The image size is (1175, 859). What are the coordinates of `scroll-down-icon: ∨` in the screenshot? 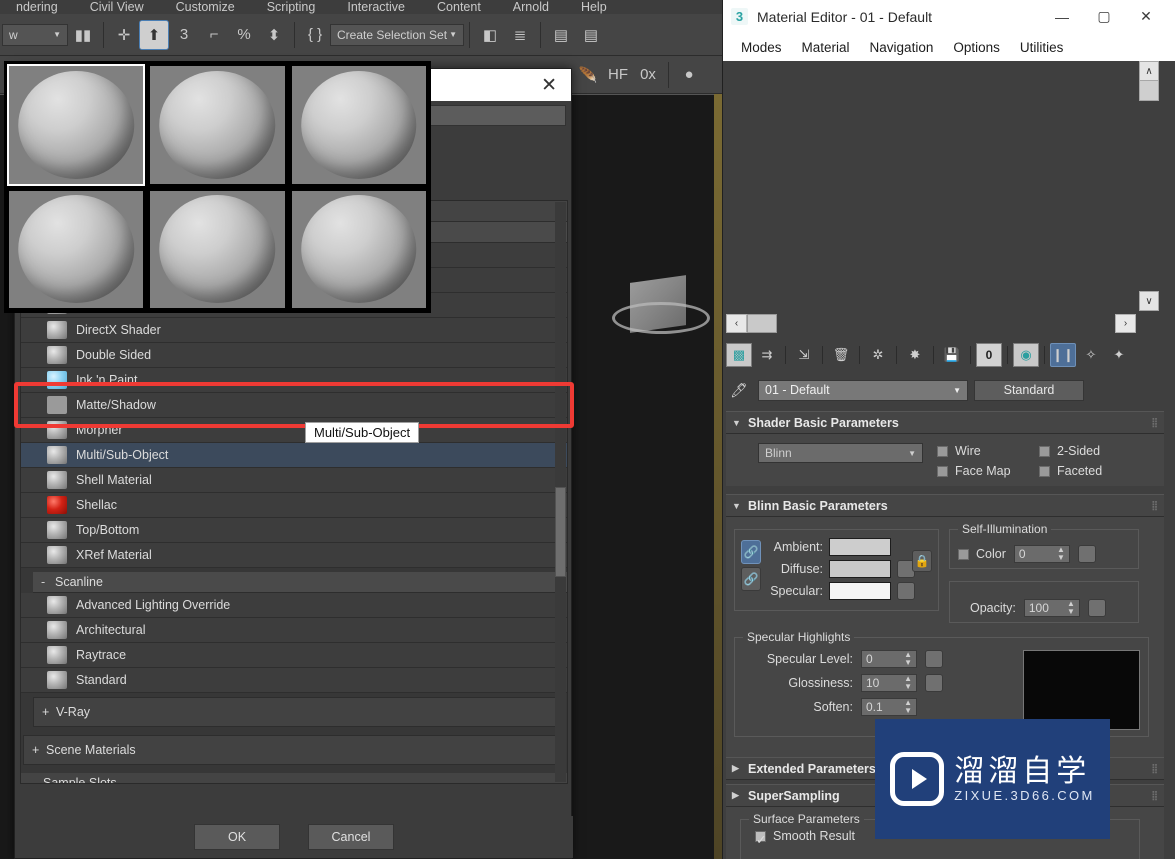 It's located at (1149, 301).